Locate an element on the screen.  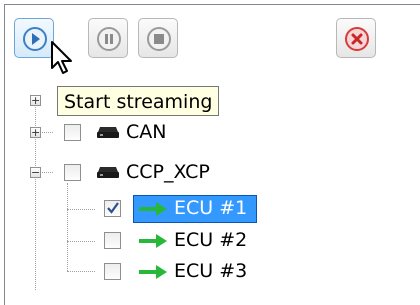
pause-icon is located at coordinates (109, 39).